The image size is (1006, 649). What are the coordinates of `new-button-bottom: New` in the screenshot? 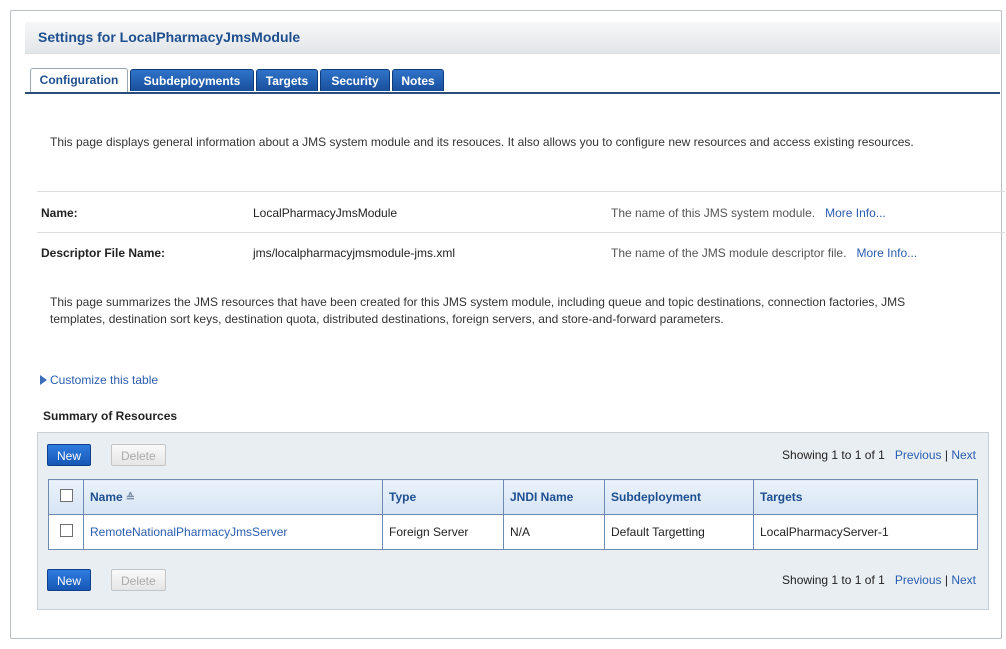 It's located at (69, 580).